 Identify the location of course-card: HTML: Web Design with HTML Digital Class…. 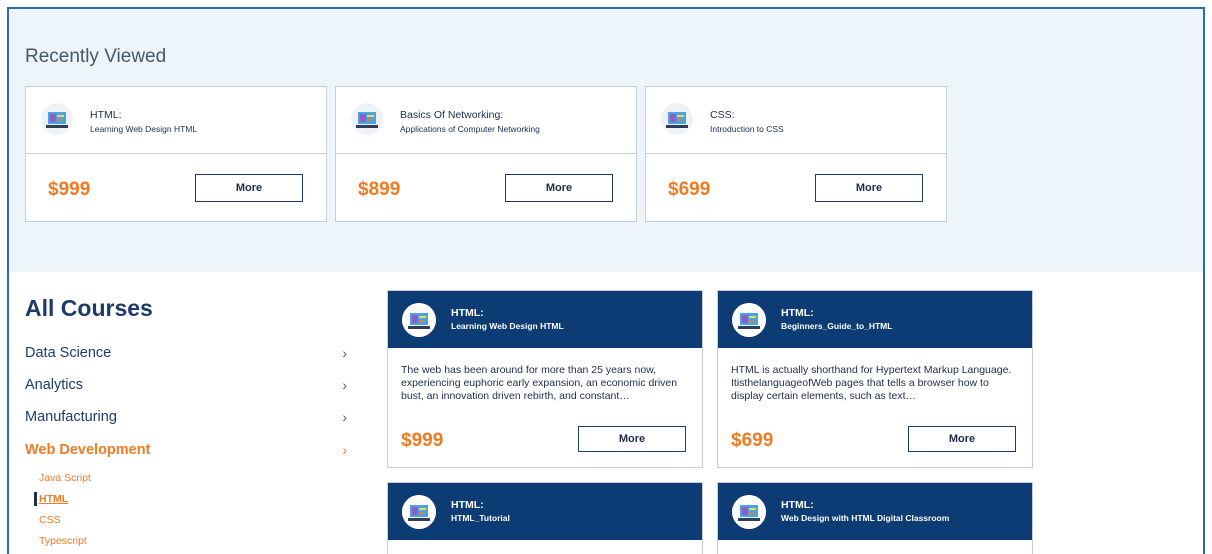
(875, 518).